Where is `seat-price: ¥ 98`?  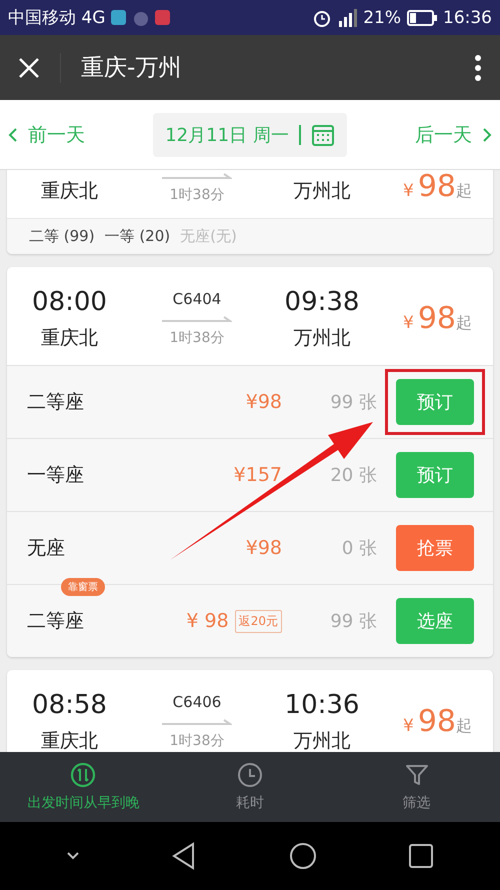 seat-price: ¥ 98 is located at coordinates (207, 621).